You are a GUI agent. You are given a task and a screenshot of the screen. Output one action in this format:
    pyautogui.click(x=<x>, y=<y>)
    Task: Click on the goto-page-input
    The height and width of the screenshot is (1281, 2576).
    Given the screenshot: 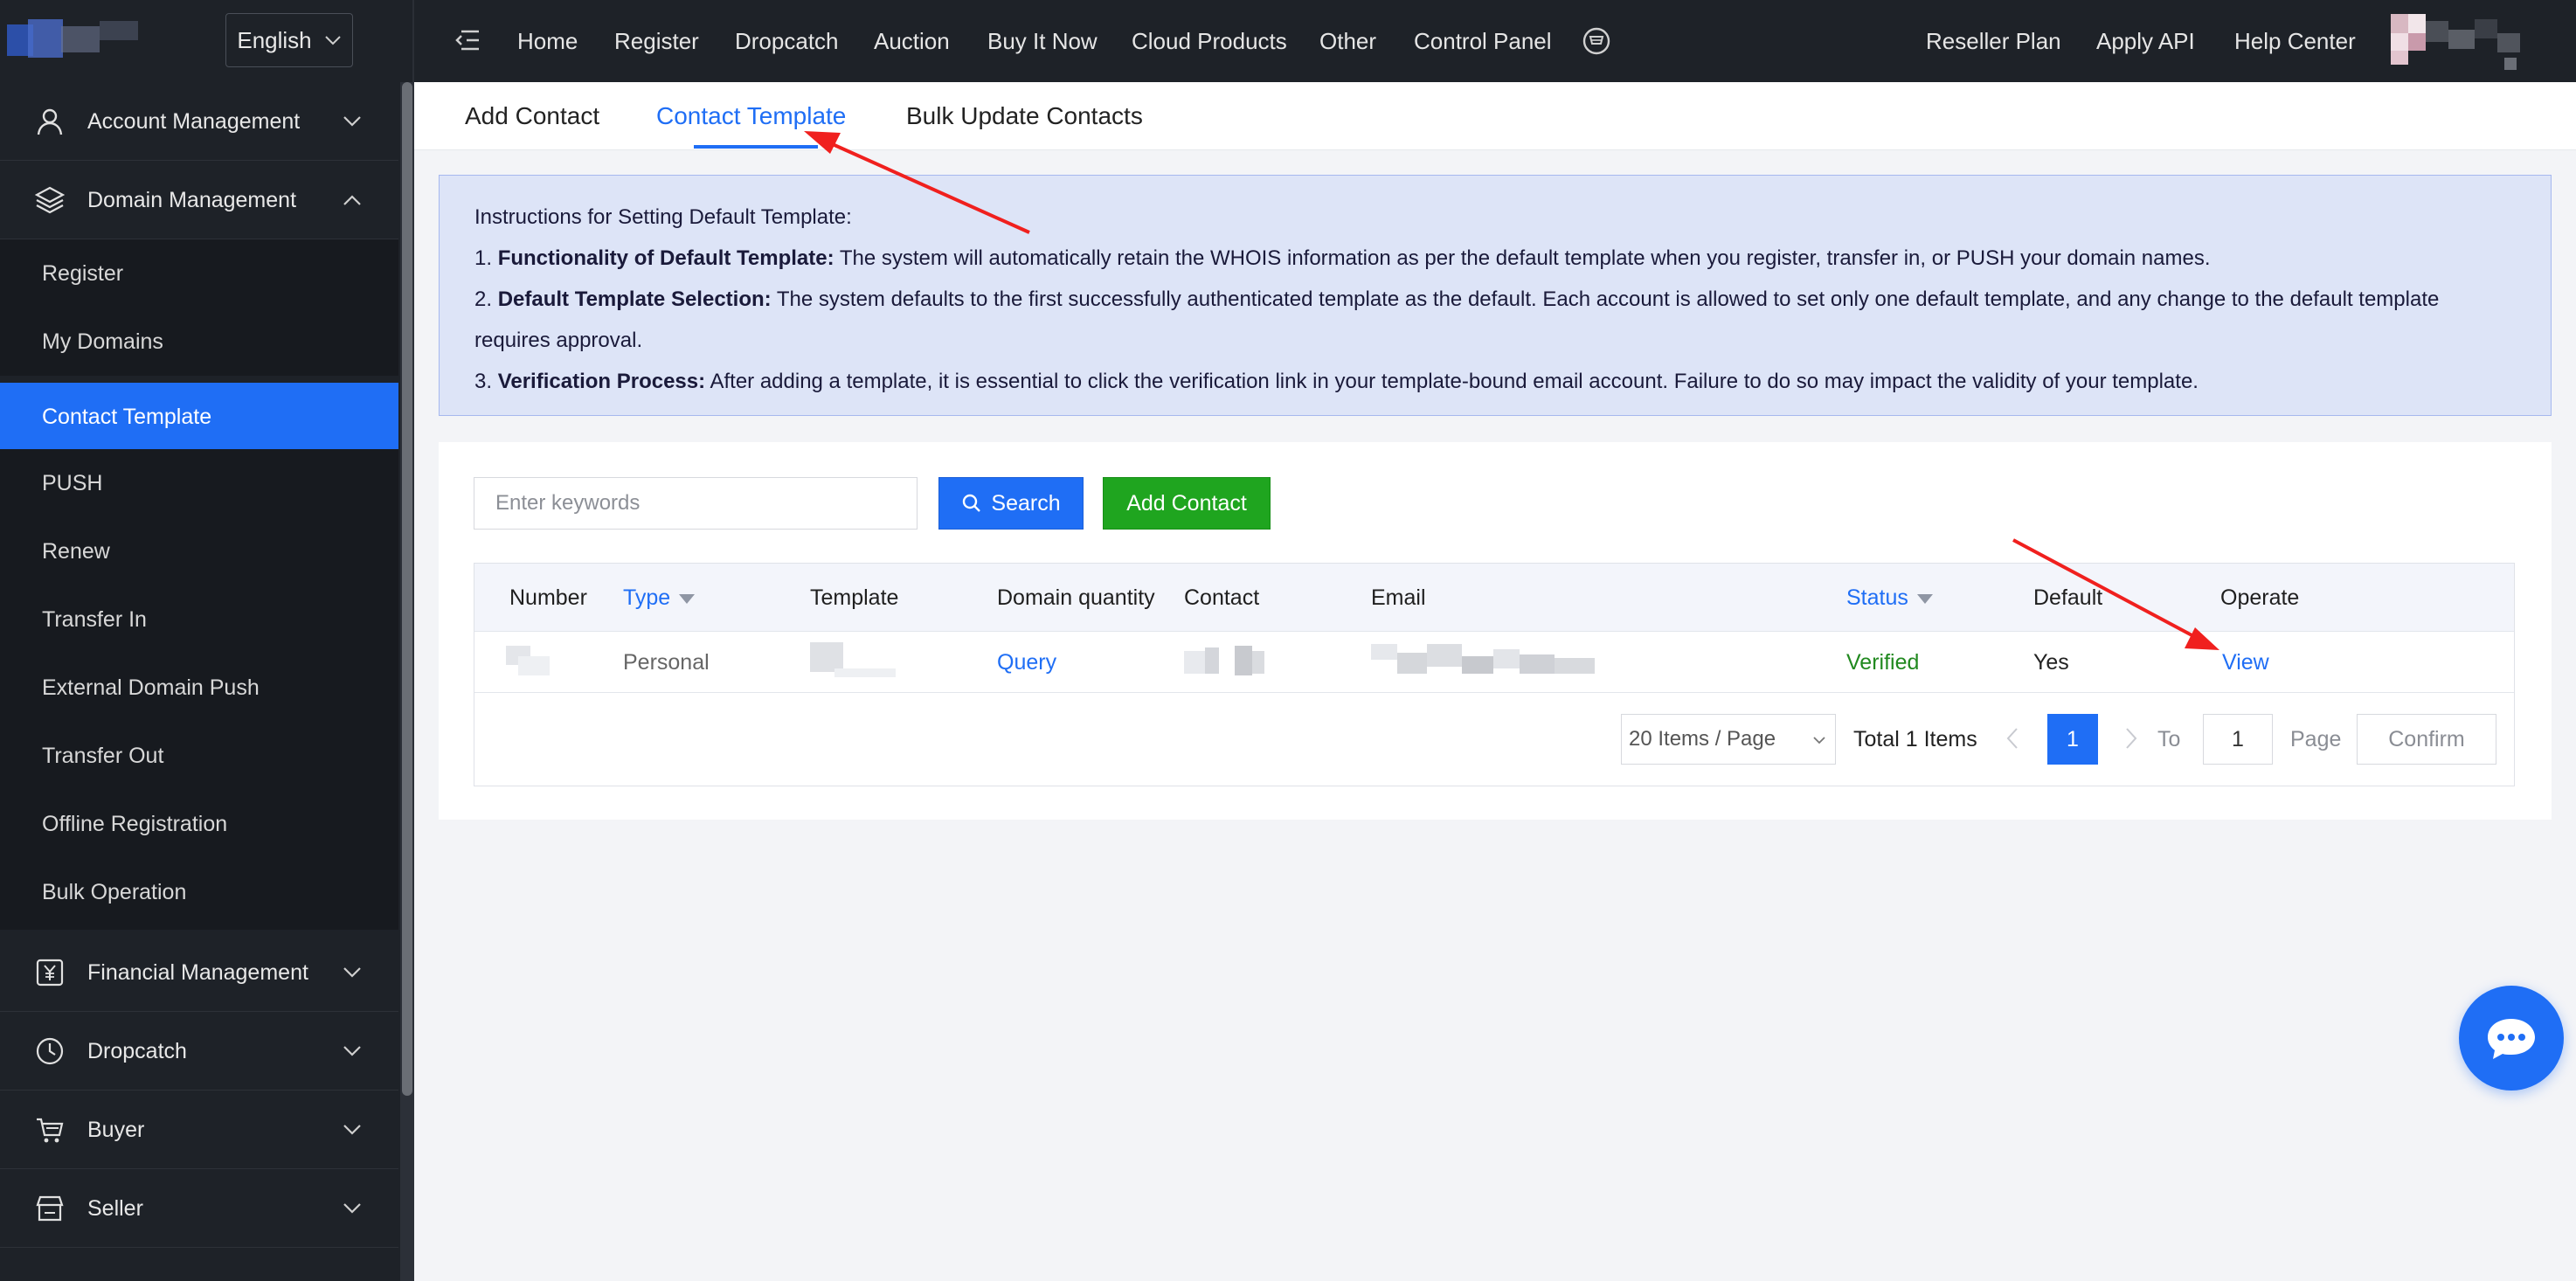 What is the action you would take?
    pyautogui.click(x=2238, y=739)
    